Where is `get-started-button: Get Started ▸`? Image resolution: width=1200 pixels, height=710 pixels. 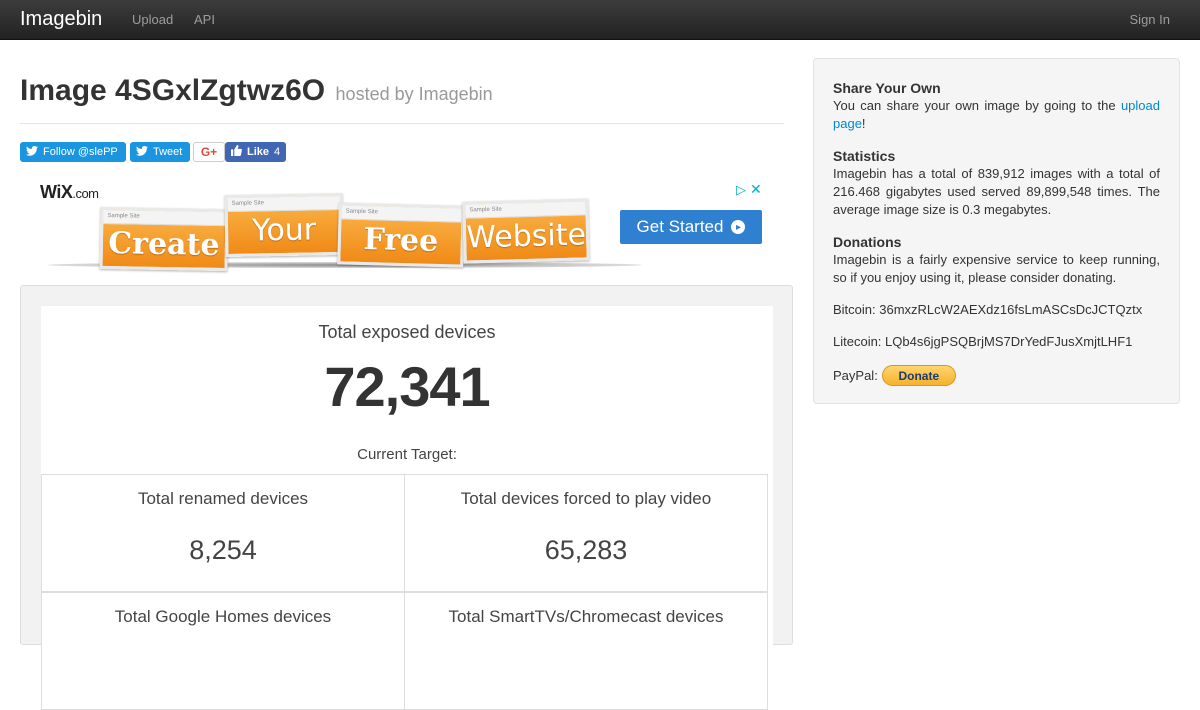
get-started-button: Get Started ▸ is located at coordinates (691, 227).